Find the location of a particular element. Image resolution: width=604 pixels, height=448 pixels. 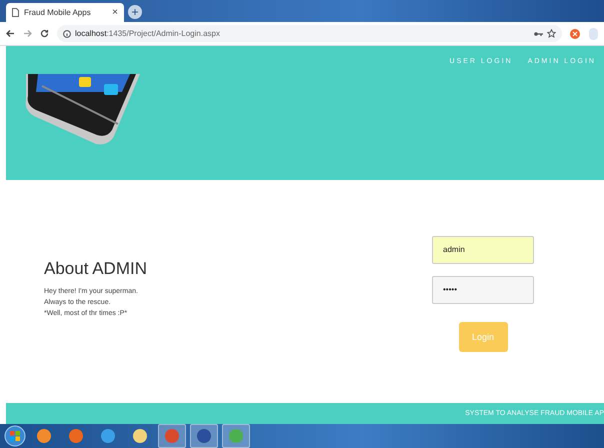

extension-icon is located at coordinates (575, 33).